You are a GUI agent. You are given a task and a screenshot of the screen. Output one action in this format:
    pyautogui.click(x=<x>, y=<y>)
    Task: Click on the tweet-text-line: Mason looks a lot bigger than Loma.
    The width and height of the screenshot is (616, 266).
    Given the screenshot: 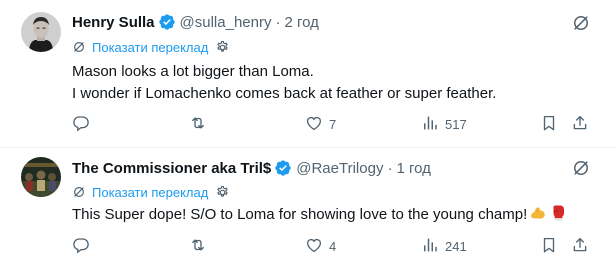 What is the action you would take?
    pyautogui.click(x=193, y=71)
    